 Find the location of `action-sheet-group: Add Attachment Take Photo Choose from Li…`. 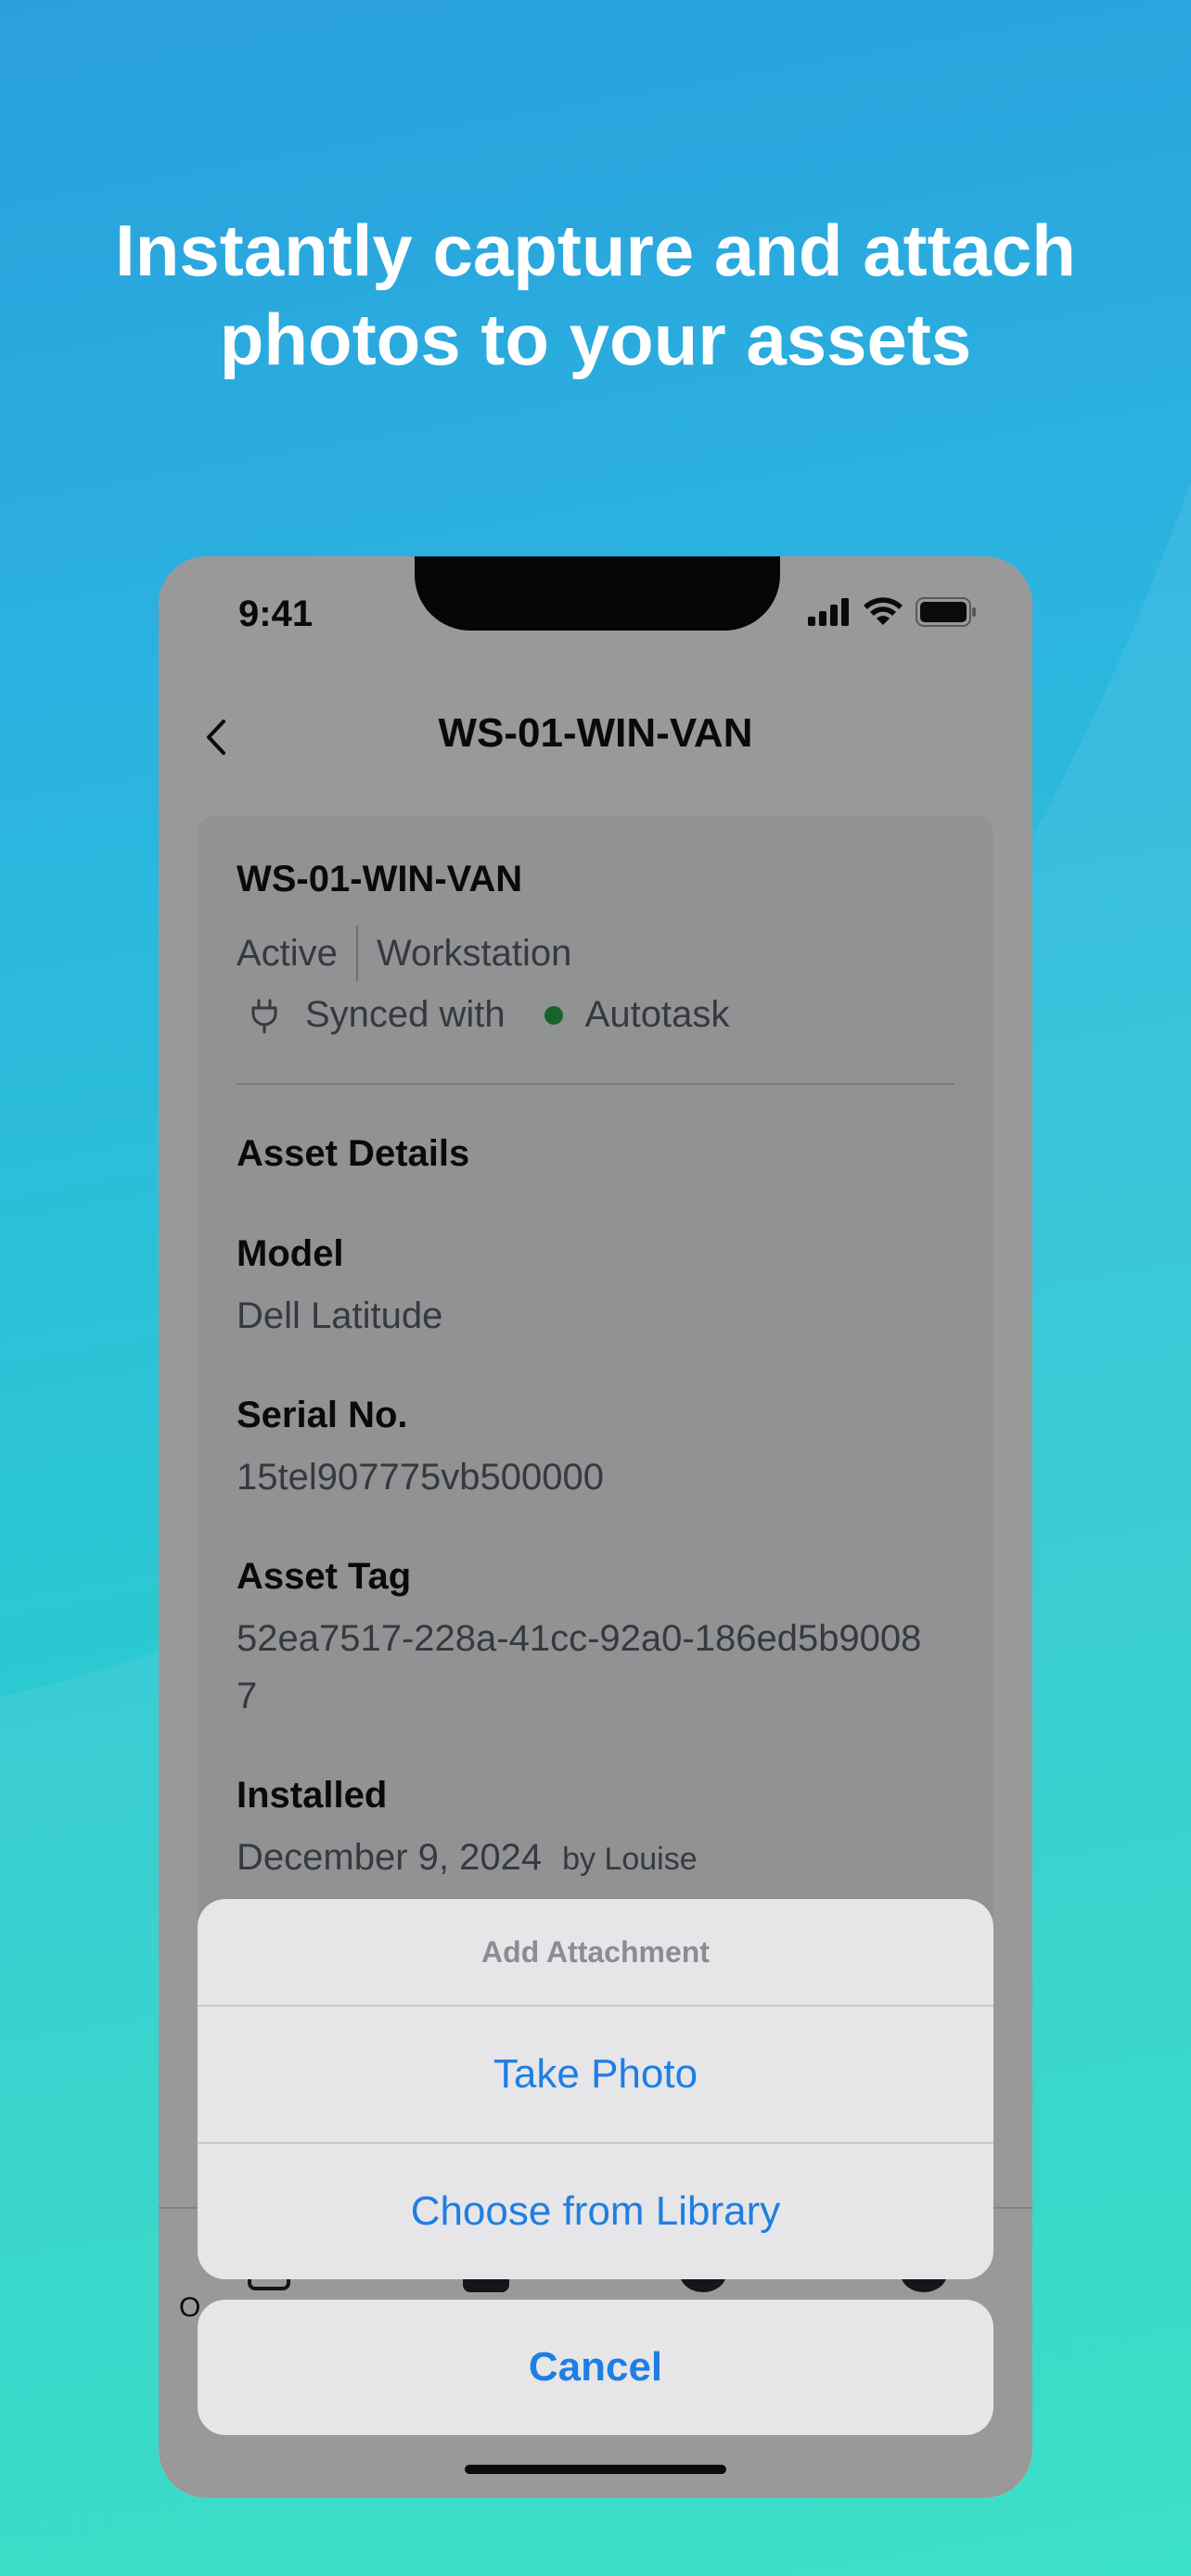

action-sheet-group: Add Attachment Take Photo Choose from Li… is located at coordinates (595, 2089).